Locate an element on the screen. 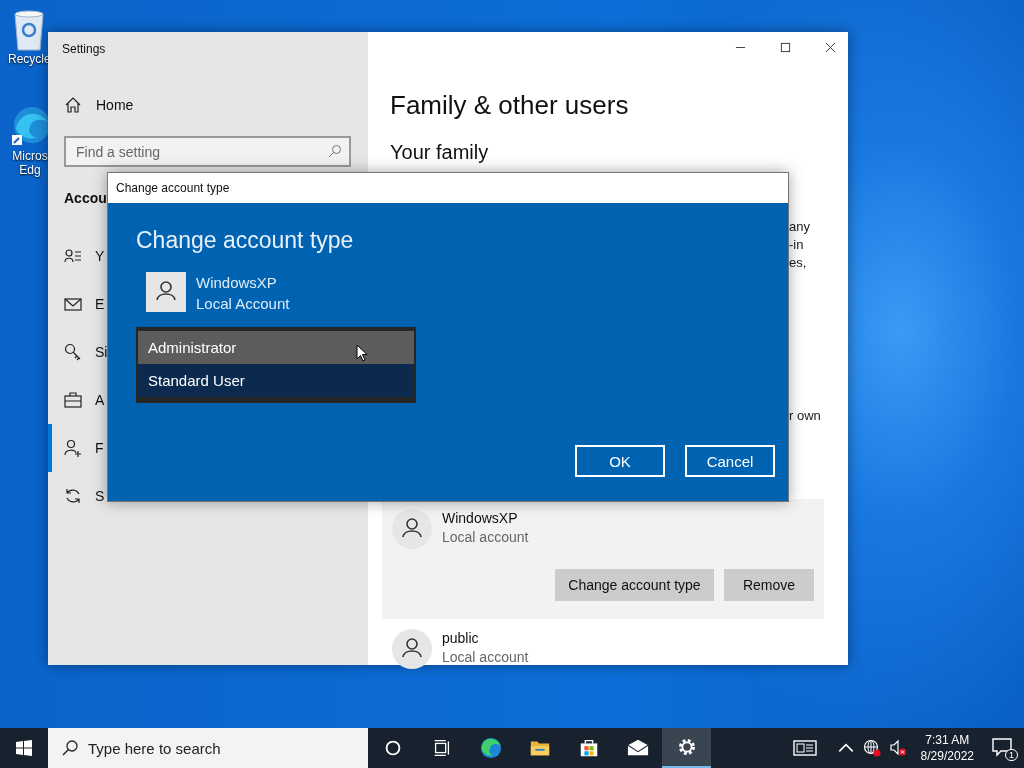 Image resolution: width=1024 pixels, height=768 pixels. clock-time: 7:31 AM is located at coordinates (947, 740).